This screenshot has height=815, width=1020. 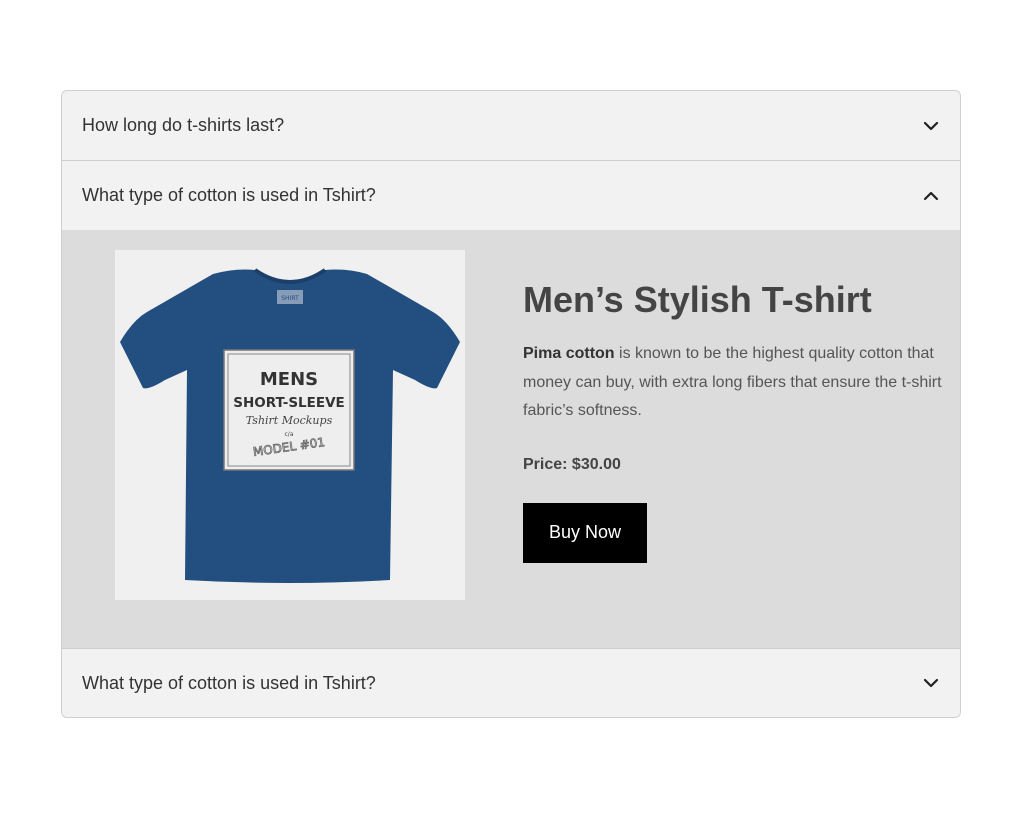 I want to click on product-description-bold: Pima cotton, so click(x=569, y=353).